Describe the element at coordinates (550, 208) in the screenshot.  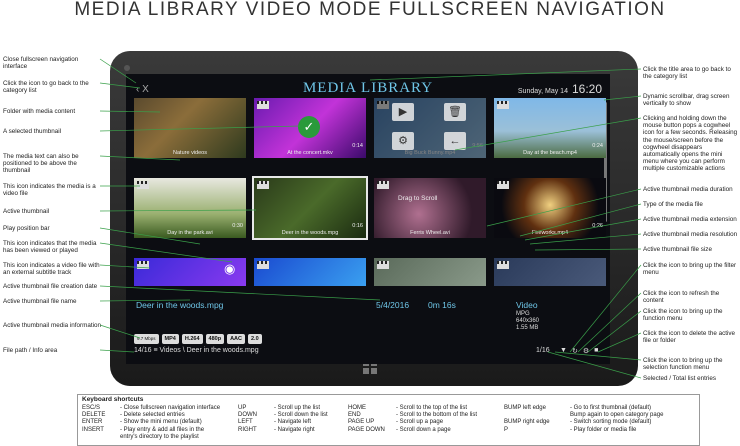
I see `thumbnail: Fireworks.mp4 0:26` at that location.